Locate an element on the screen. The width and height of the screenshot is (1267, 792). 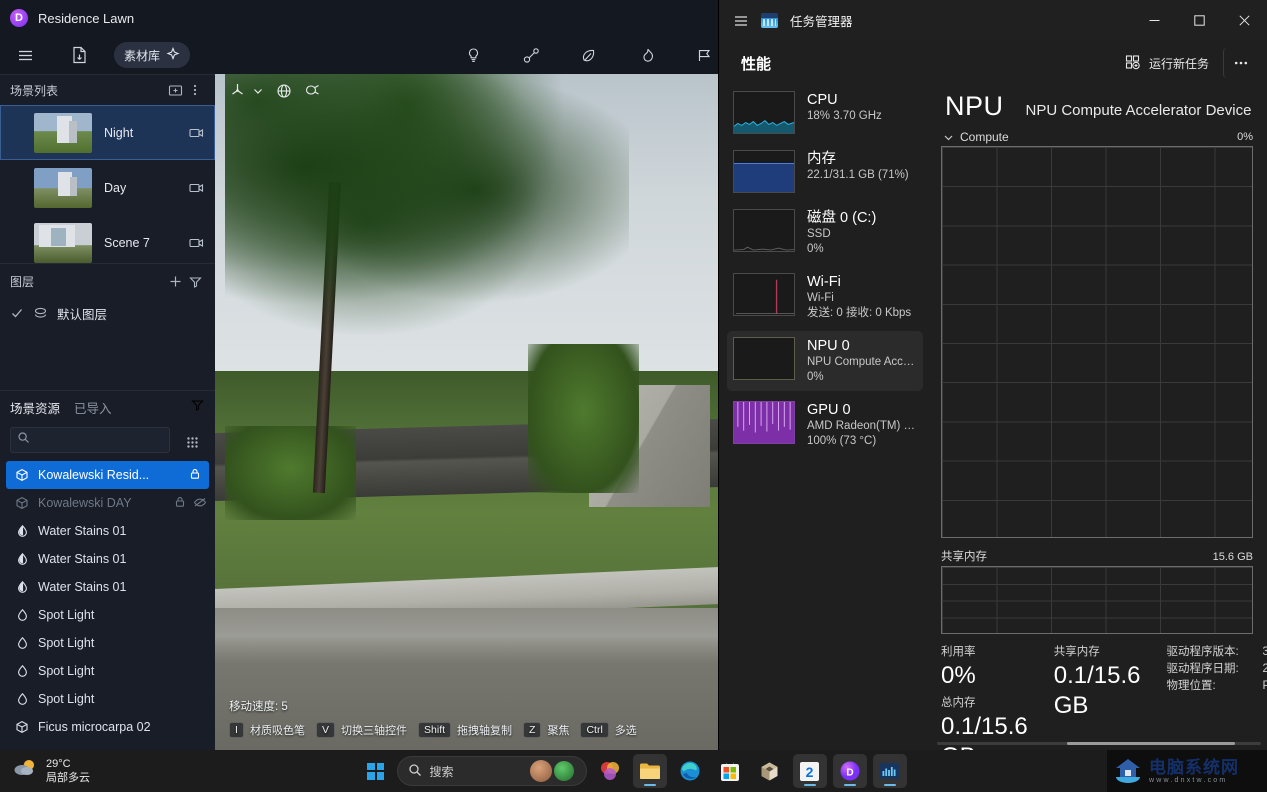
taskbar-app-task-manager is located at coordinates (889, 771).